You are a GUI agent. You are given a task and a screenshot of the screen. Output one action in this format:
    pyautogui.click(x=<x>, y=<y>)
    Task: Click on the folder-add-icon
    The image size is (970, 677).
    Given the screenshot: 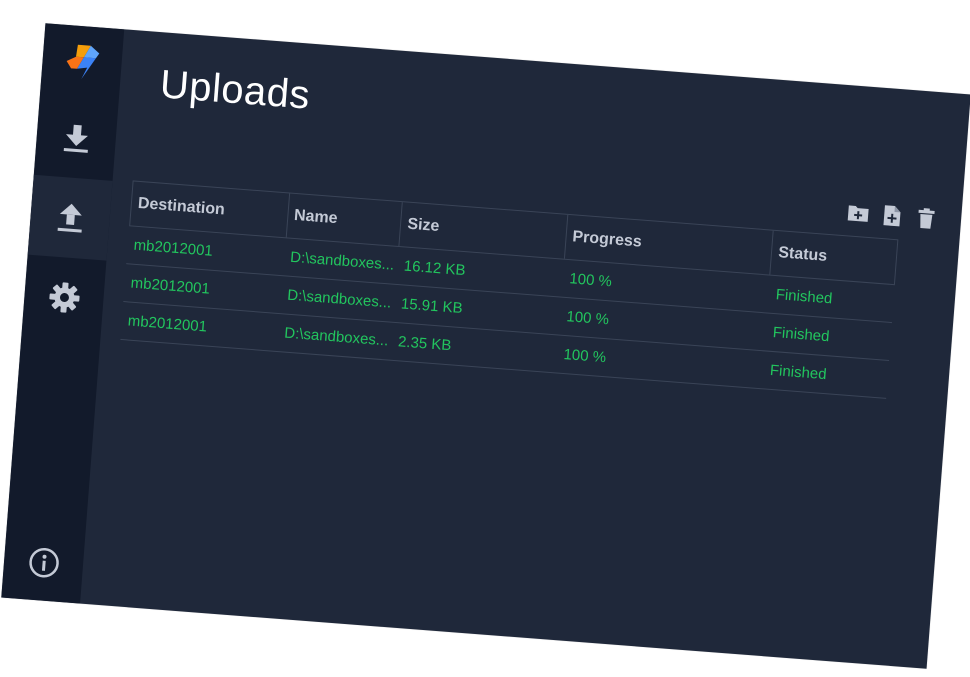 What is the action you would take?
    pyautogui.click(x=858, y=215)
    